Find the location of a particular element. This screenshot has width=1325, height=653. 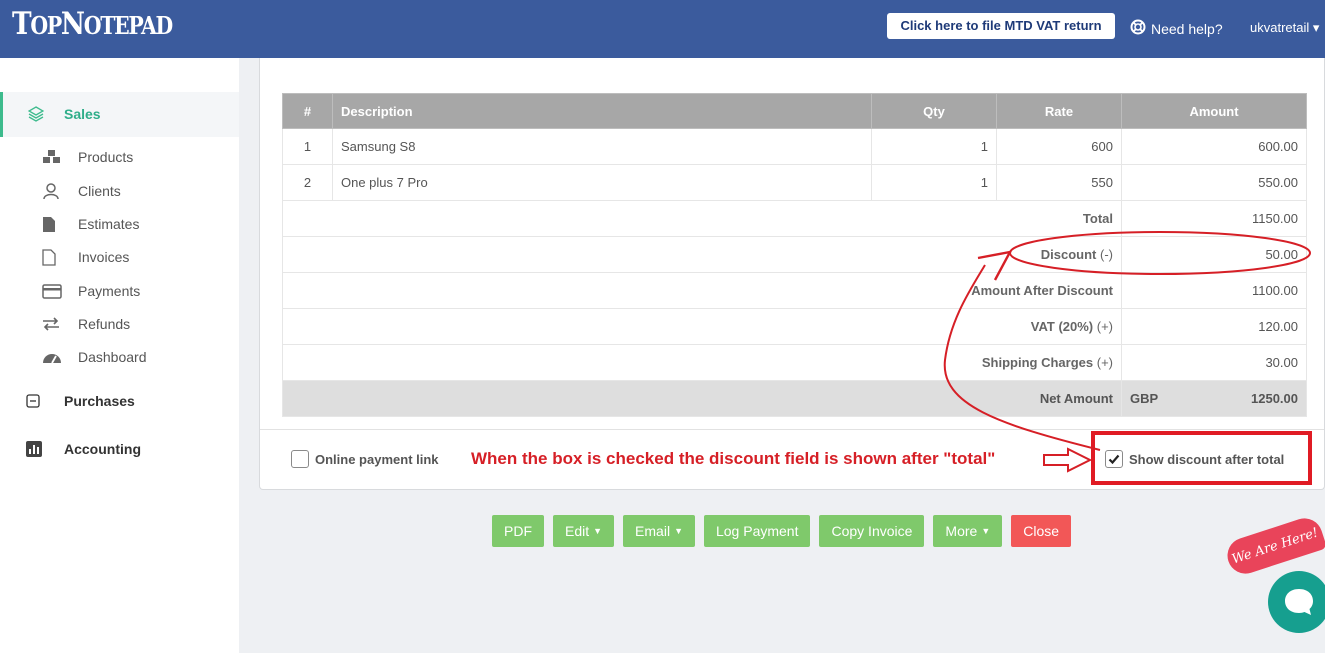

edit-button: Edit ▼ is located at coordinates (584, 531).